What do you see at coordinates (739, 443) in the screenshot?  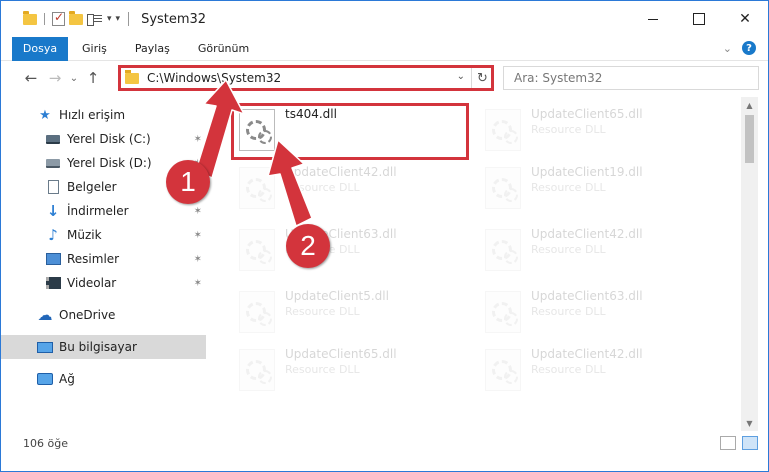 I see `view-switcher` at bounding box center [739, 443].